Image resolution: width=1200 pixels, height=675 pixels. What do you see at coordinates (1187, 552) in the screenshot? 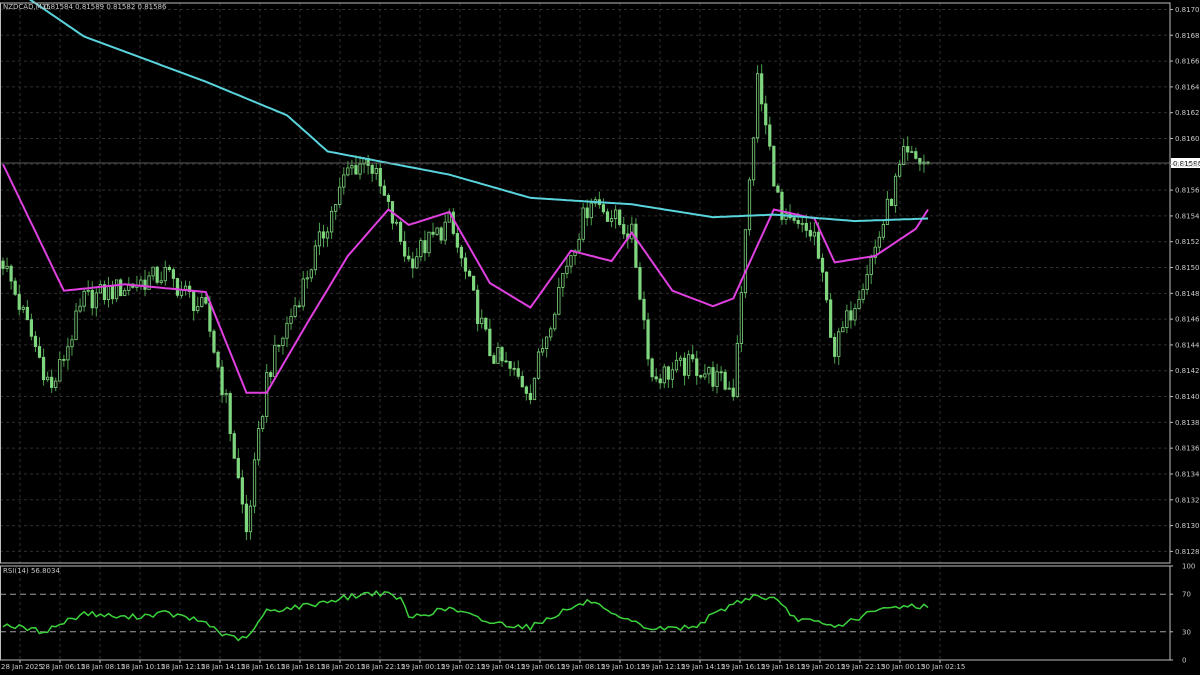
I see `y-tick-label: 0.81285` at bounding box center [1187, 552].